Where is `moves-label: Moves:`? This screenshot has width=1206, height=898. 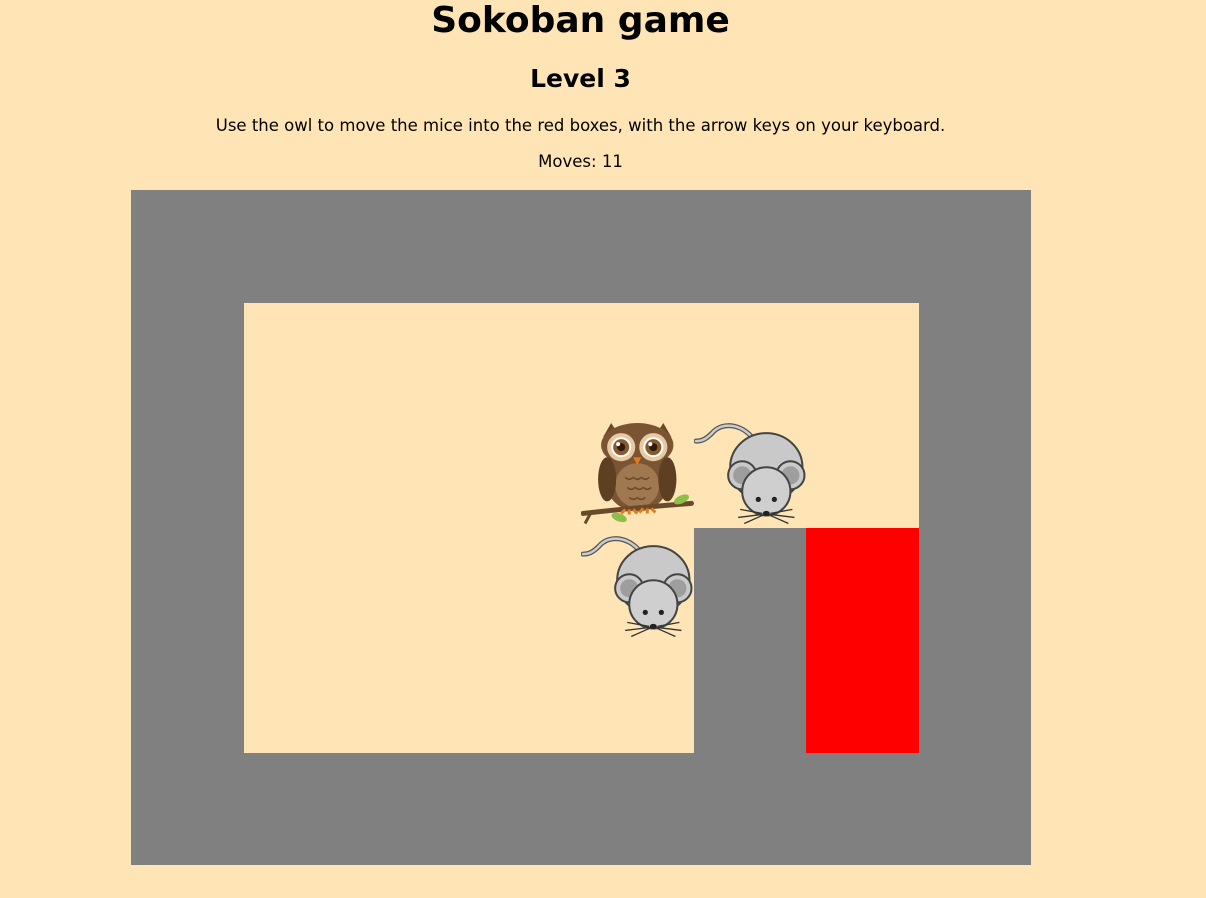
moves-label: Moves: is located at coordinates (567, 161).